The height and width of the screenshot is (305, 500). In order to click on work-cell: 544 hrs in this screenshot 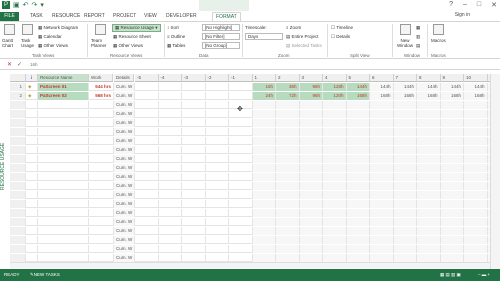, I will do `click(101, 87)`.